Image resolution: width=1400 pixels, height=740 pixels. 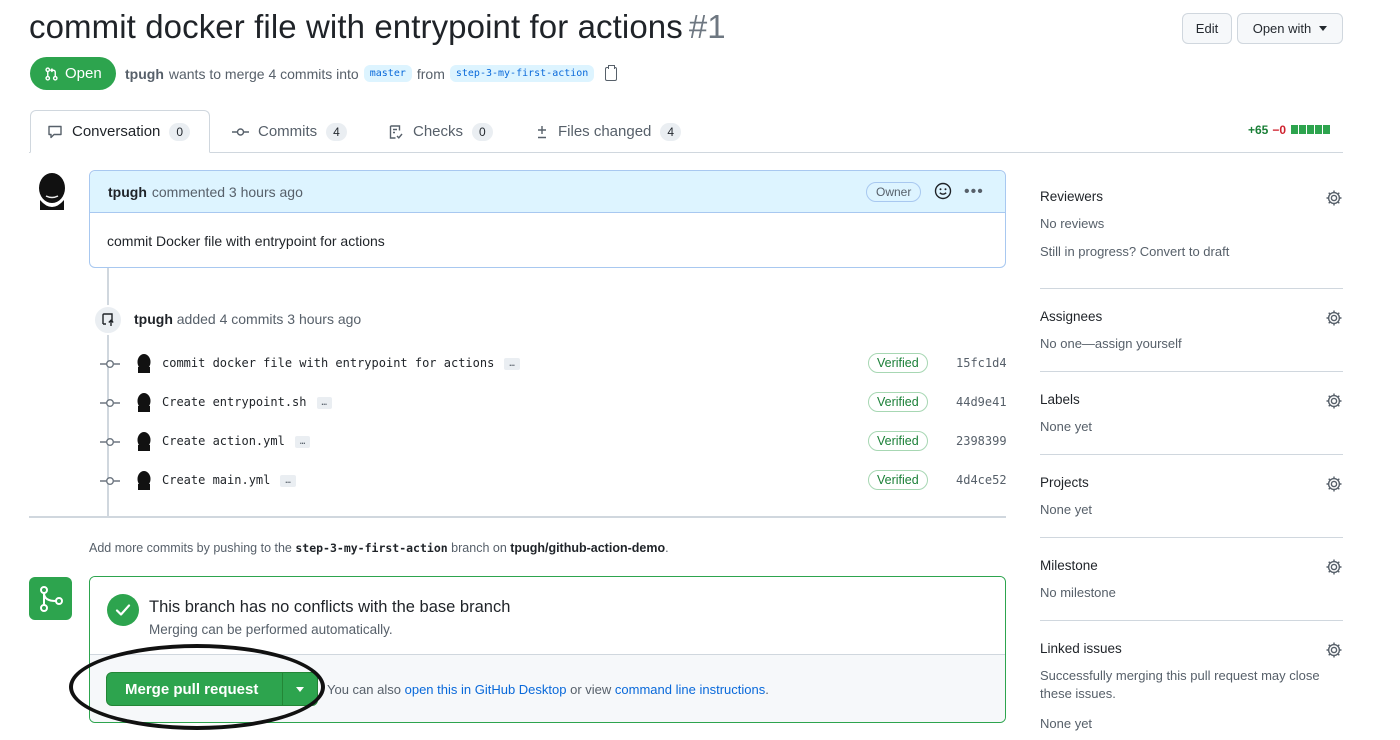 I want to click on smiley-icon, so click(x=943, y=191).